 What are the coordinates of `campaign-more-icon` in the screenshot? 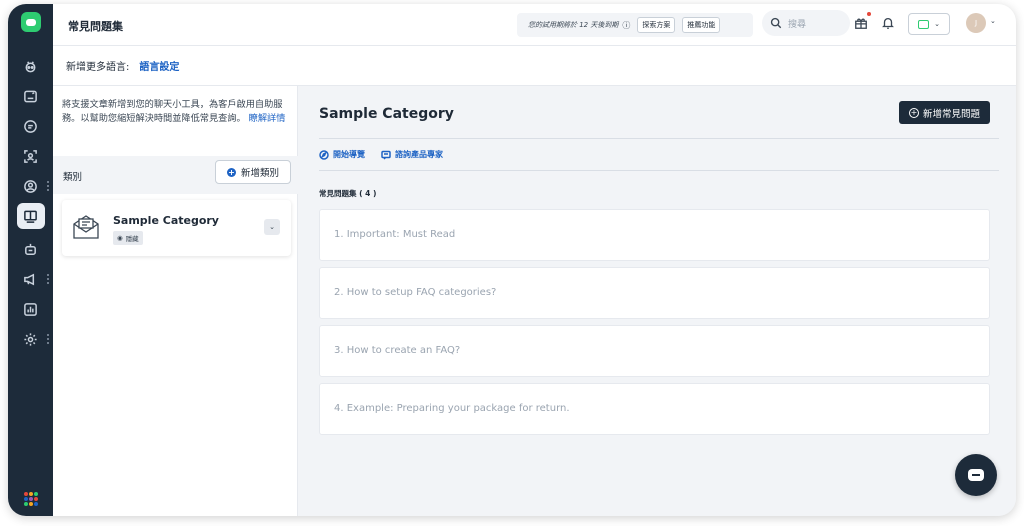 It's located at (48, 279).